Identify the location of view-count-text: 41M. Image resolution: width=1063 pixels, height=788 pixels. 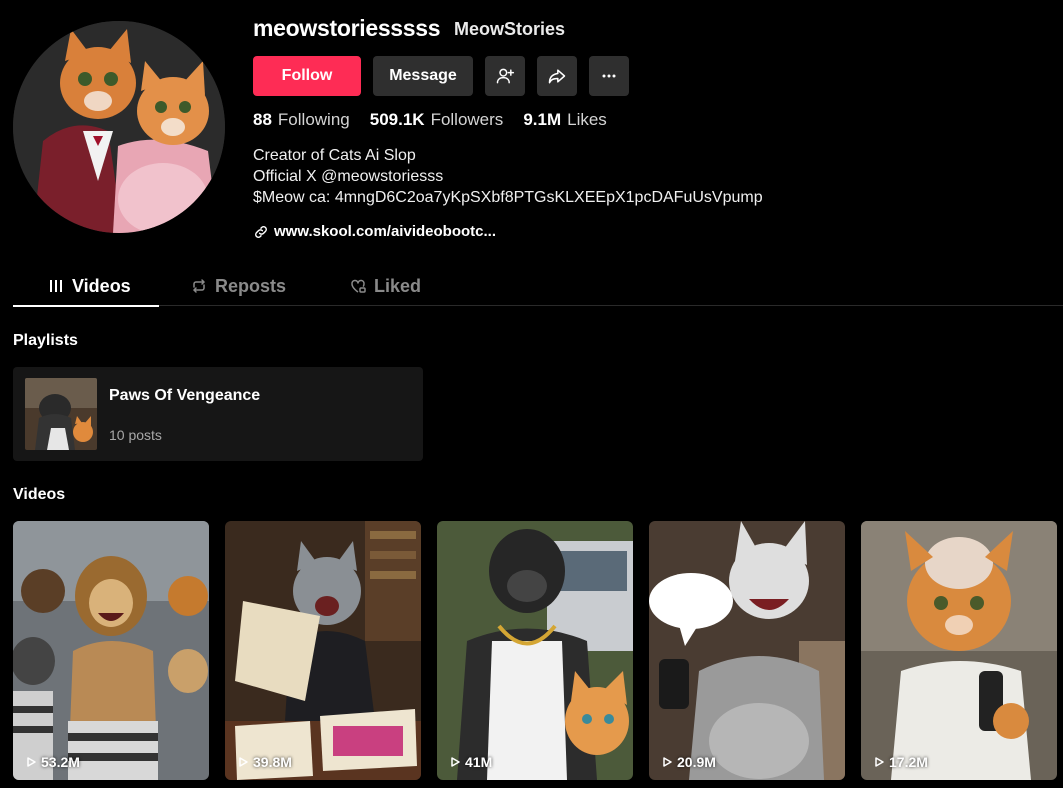
(479, 762).